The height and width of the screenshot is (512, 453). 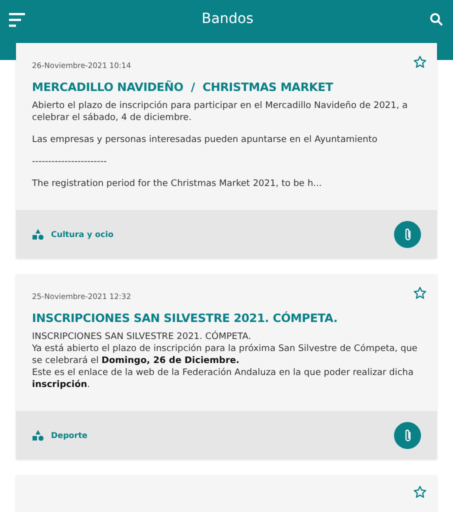 What do you see at coordinates (436, 19) in the screenshot?
I see `search-icon` at bounding box center [436, 19].